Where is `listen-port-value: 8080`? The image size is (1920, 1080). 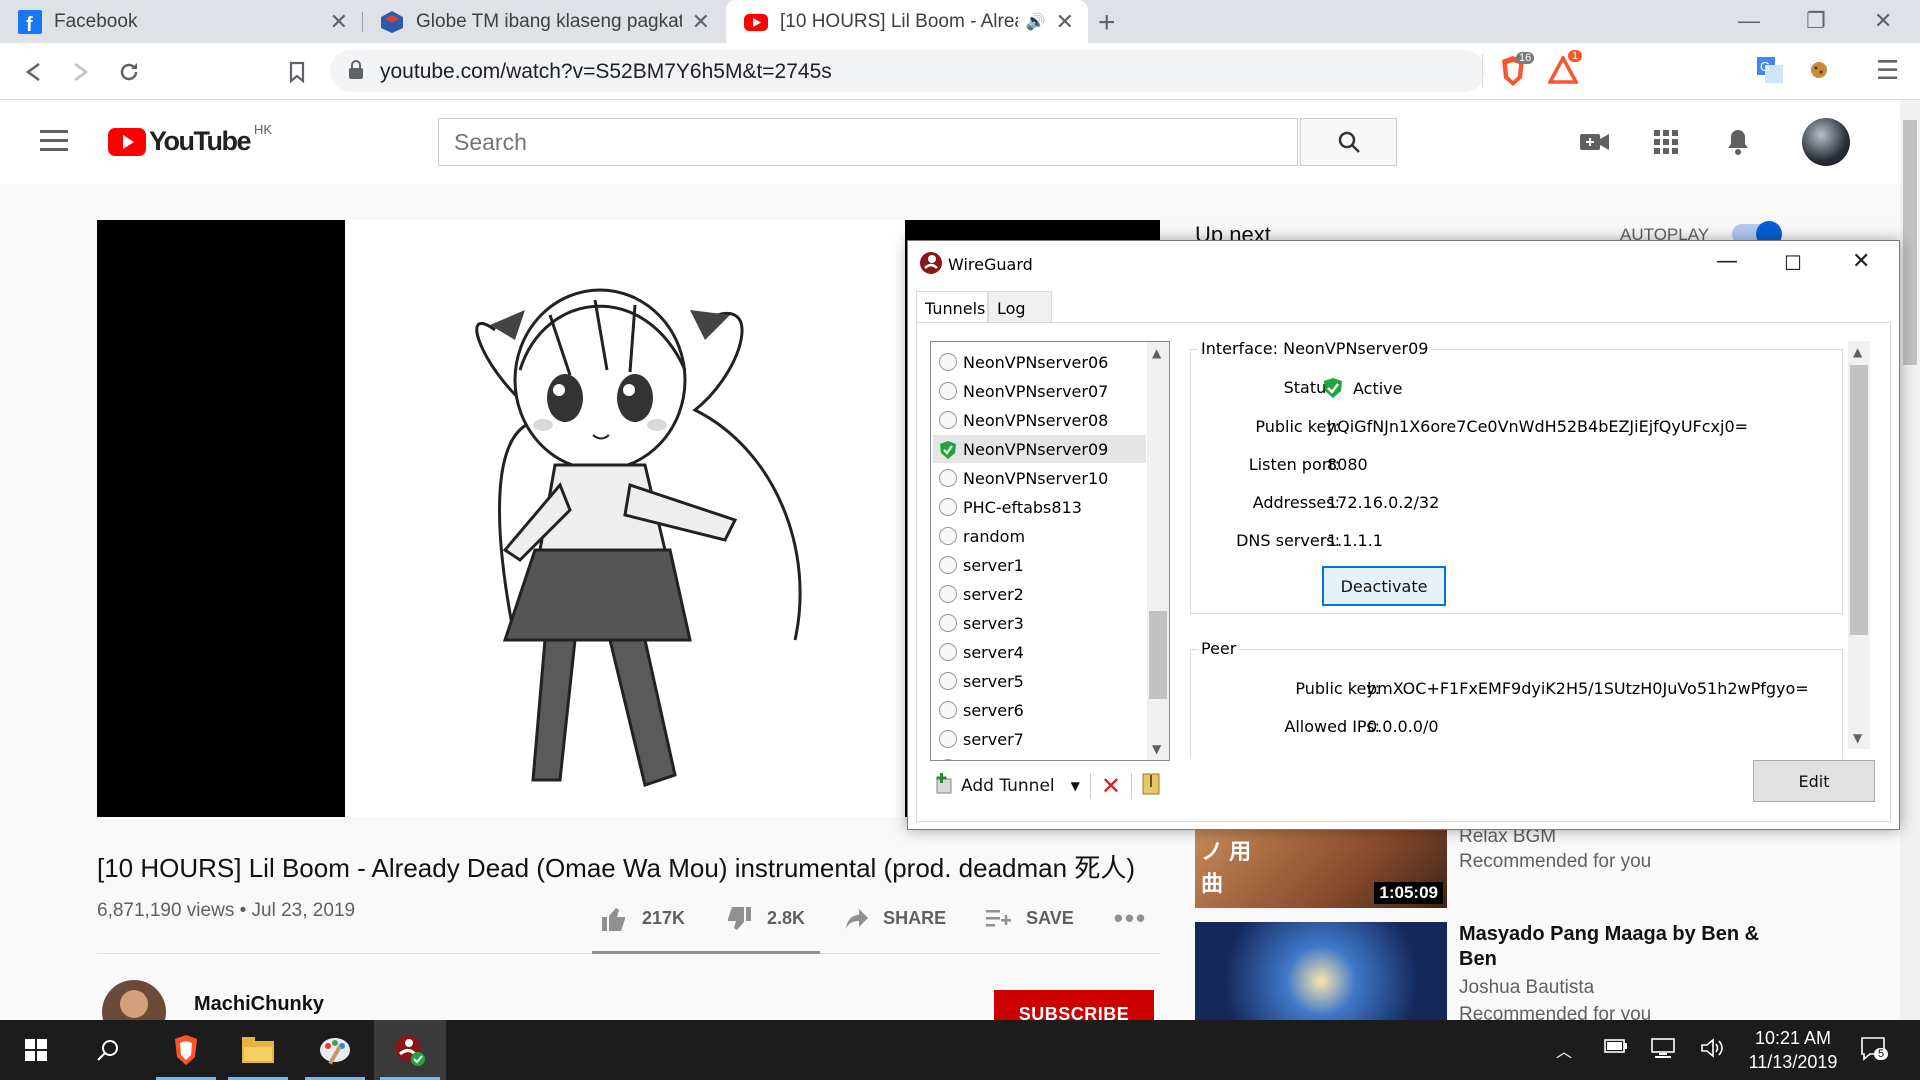 listen-port-value: 8080 is located at coordinates (1347, 464).